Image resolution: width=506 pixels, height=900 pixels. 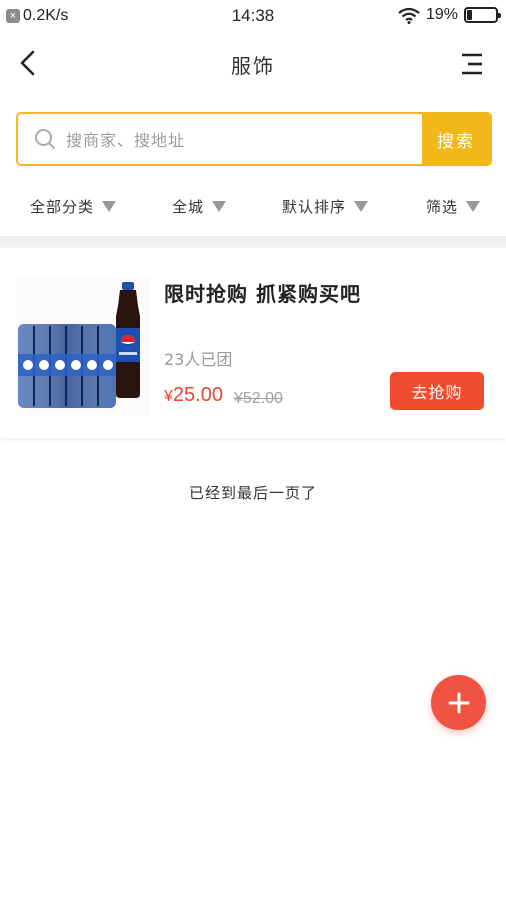 What do you see at coordinates (253, 16) in the screenshot?
I see `status-bar: × 0.2K/s 14:38 19%` at bounding box center [253, 16].